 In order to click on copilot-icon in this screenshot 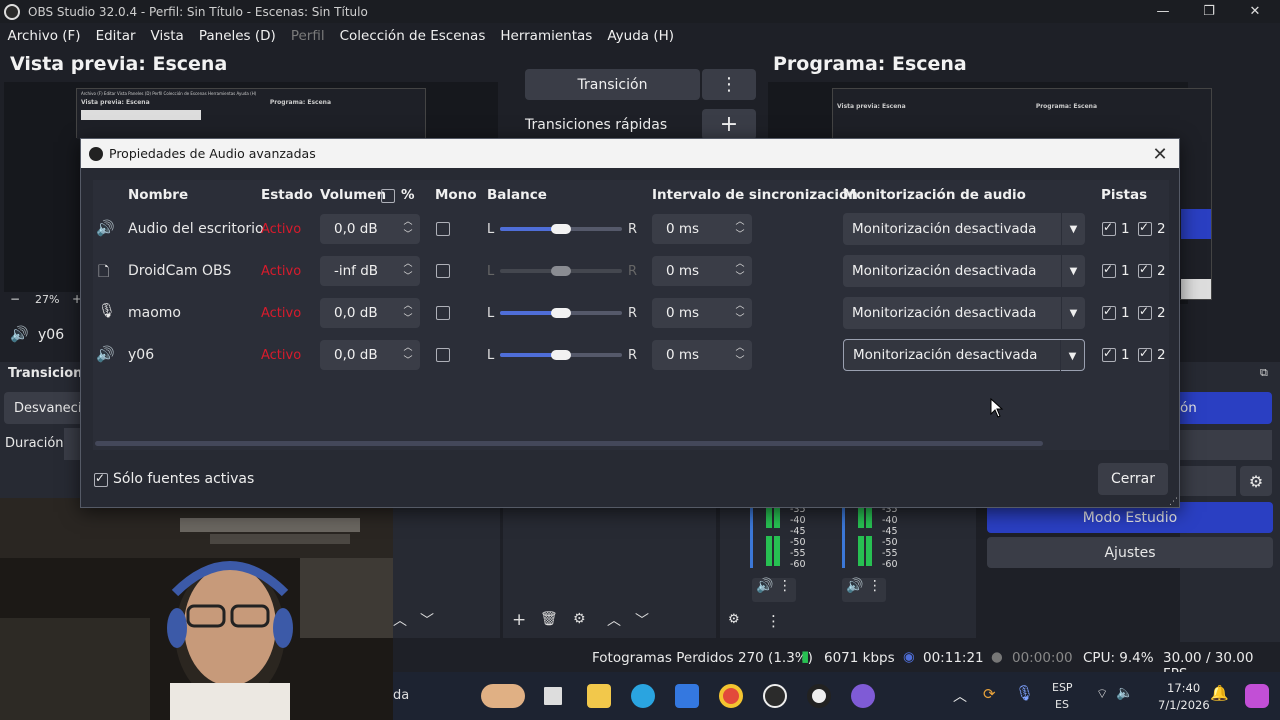, I will do `click(1257, 696)`.